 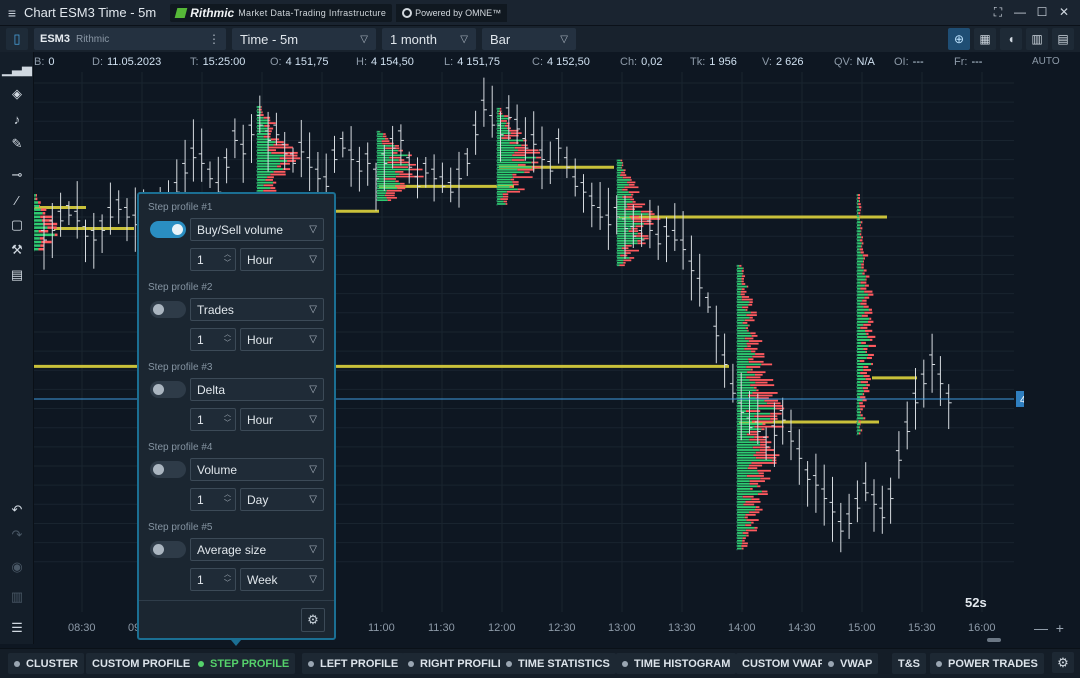 What do you see at coordinates (17, 535) in the screenshot?
I see `redo-icon: ↷` at bounding box center [17, 535].